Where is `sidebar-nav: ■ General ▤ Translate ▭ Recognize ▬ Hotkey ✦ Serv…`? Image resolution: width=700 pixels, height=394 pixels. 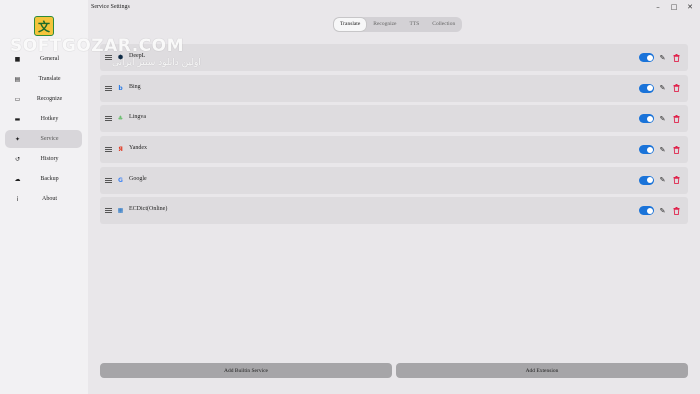
sidebar-nav: ■ General ▤ Translate ▭ Recognize ▬ Hotkey ✦ Serv… is located at coordinates (43, 130).